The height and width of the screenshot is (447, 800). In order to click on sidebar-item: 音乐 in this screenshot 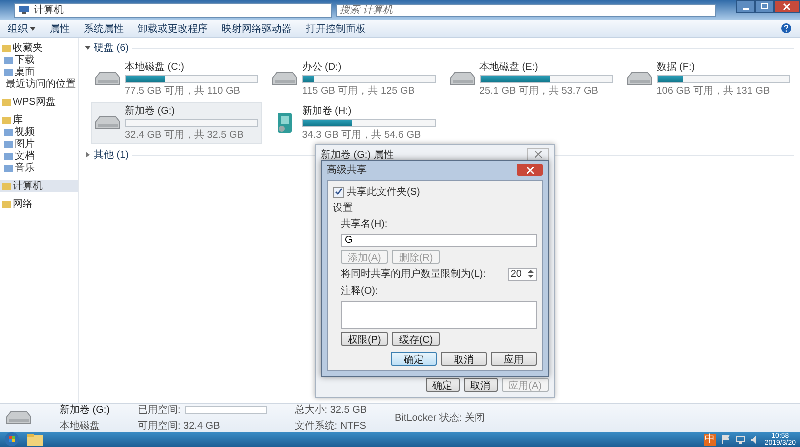, I will do `click(39, 168)`.